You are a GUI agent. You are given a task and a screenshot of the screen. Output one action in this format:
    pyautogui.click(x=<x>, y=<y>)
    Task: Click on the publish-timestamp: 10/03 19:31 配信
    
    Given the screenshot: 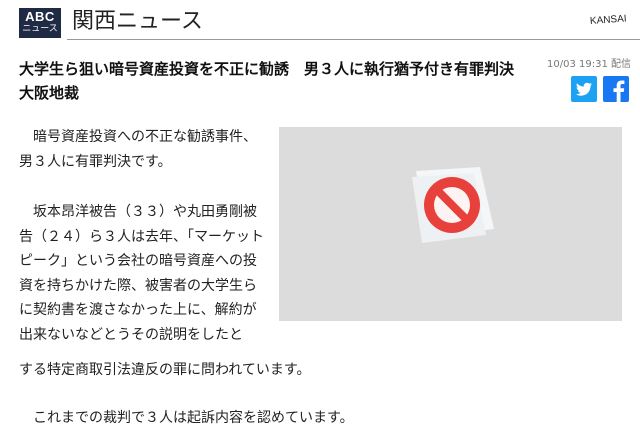 What is the action you would take?
    pyautogui.click(x=589, y=64)
    